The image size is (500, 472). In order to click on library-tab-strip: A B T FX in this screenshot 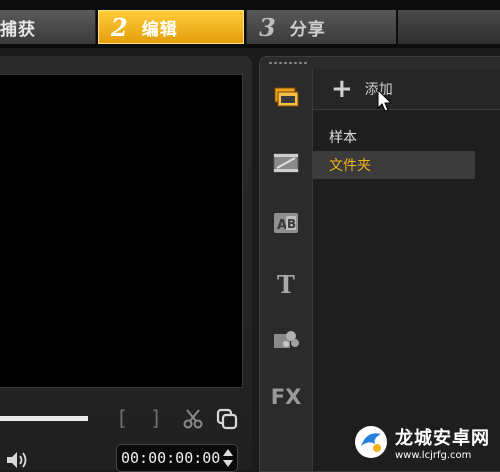, I will do `click(286, 270)`.